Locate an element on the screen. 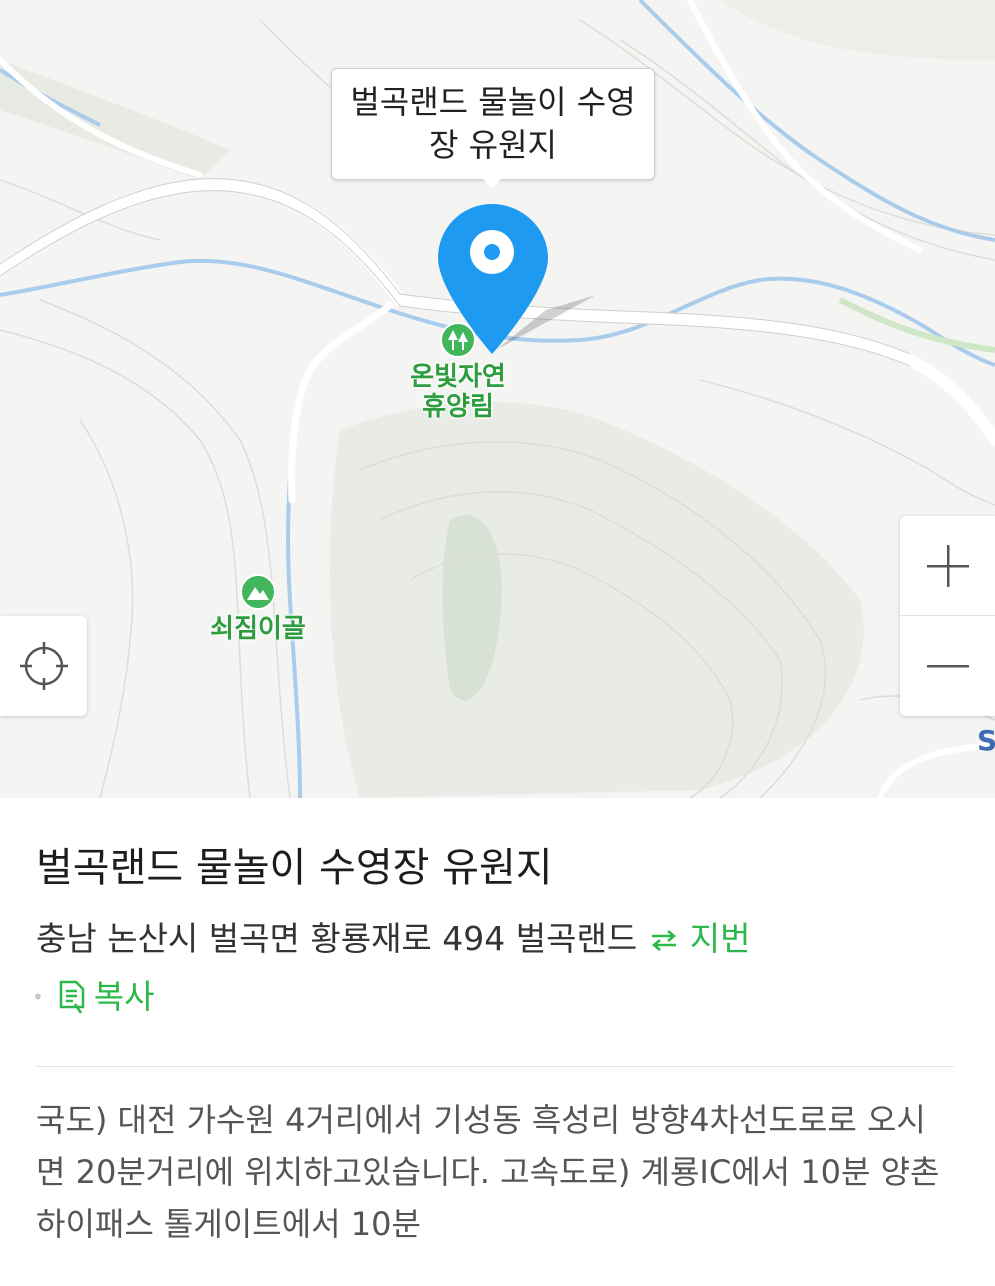  poi-mountain: 쇠짐이골 is located at coordinates (258, 609).